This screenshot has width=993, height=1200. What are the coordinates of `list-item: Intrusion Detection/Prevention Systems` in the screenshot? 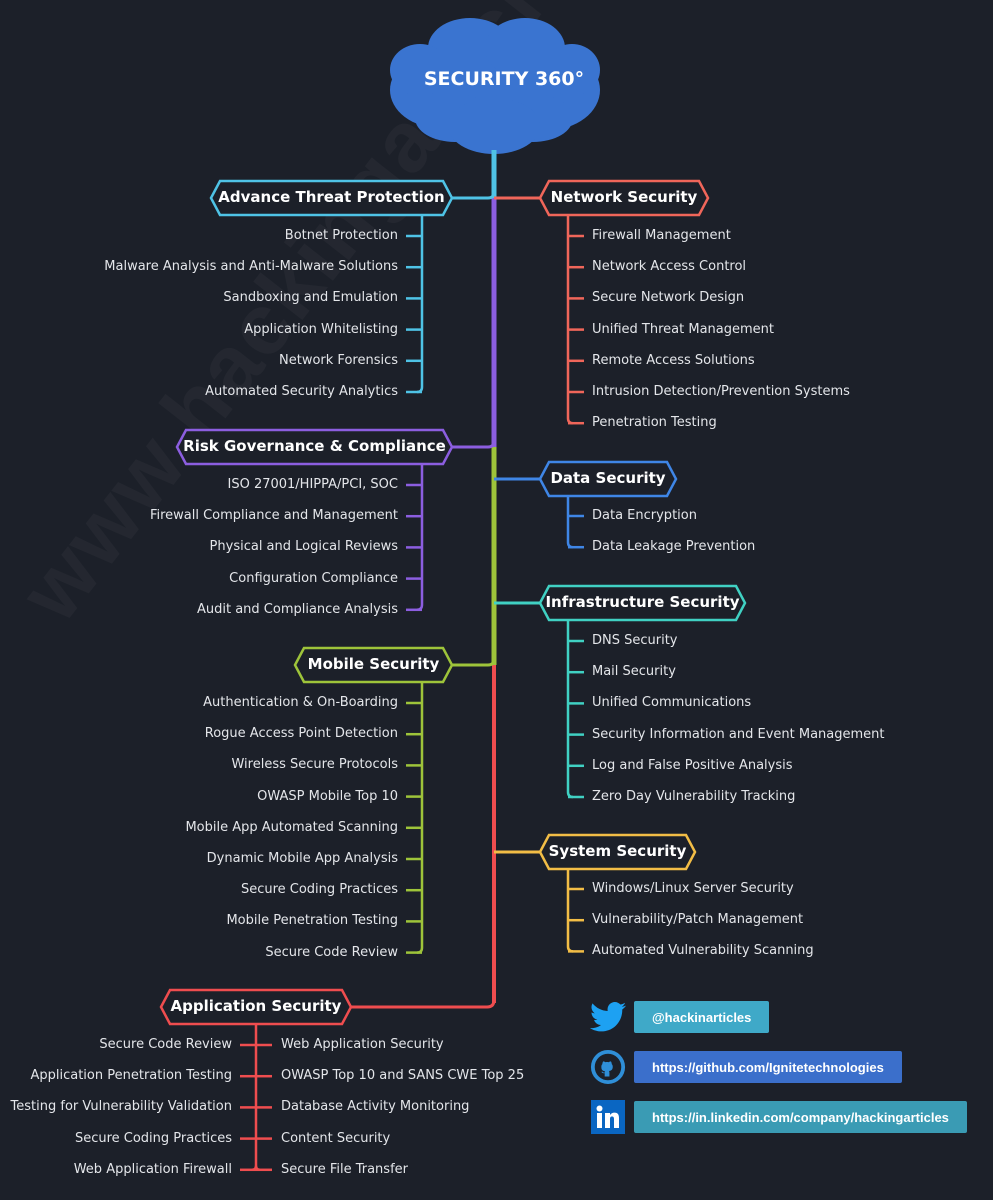 It's located at (721, 391).